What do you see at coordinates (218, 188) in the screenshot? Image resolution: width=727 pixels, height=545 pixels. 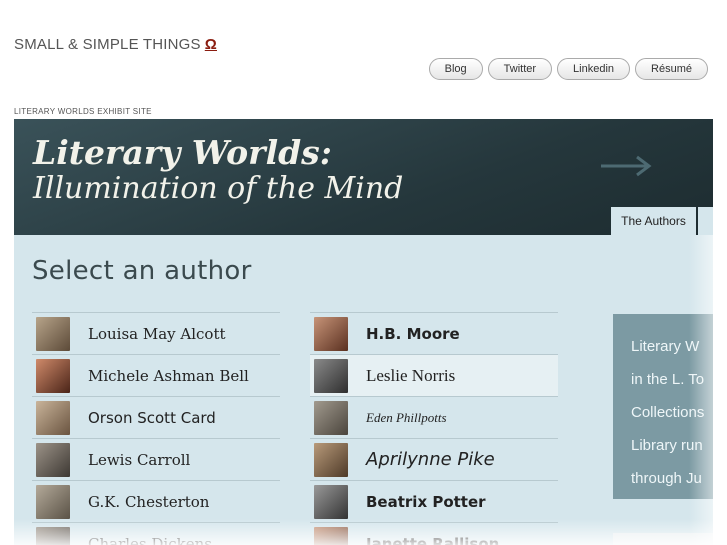 I see `banner-title-line2: Illumination of the Mind` at bounding box center [218, 188].